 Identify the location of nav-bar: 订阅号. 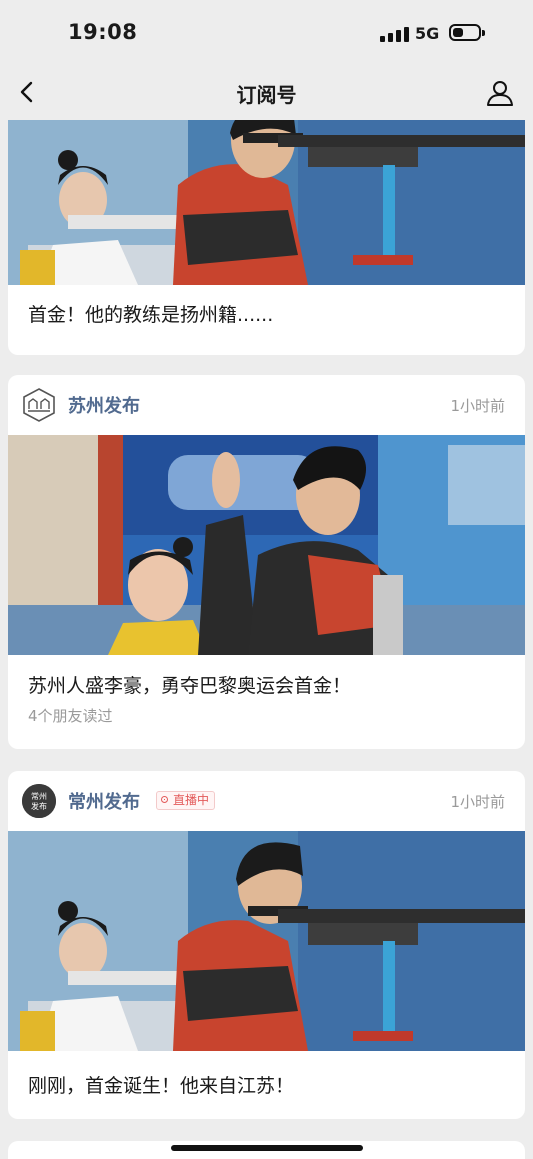
(266, 92).